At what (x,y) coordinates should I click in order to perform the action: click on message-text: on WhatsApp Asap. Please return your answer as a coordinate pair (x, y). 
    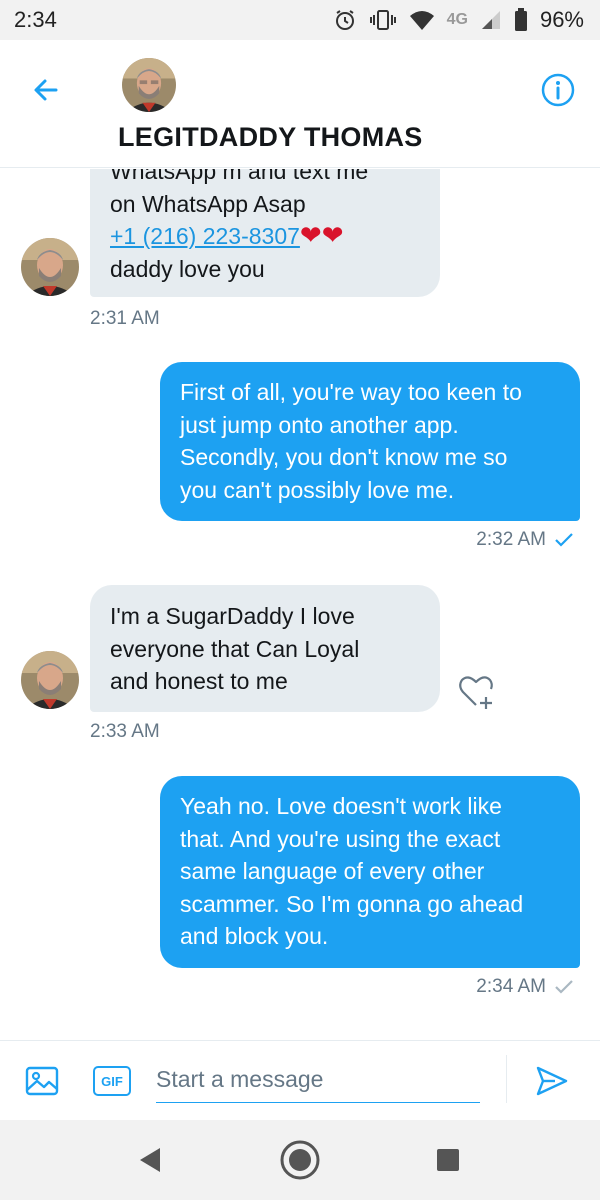
    Looking at the image, I should click on (208, 203).